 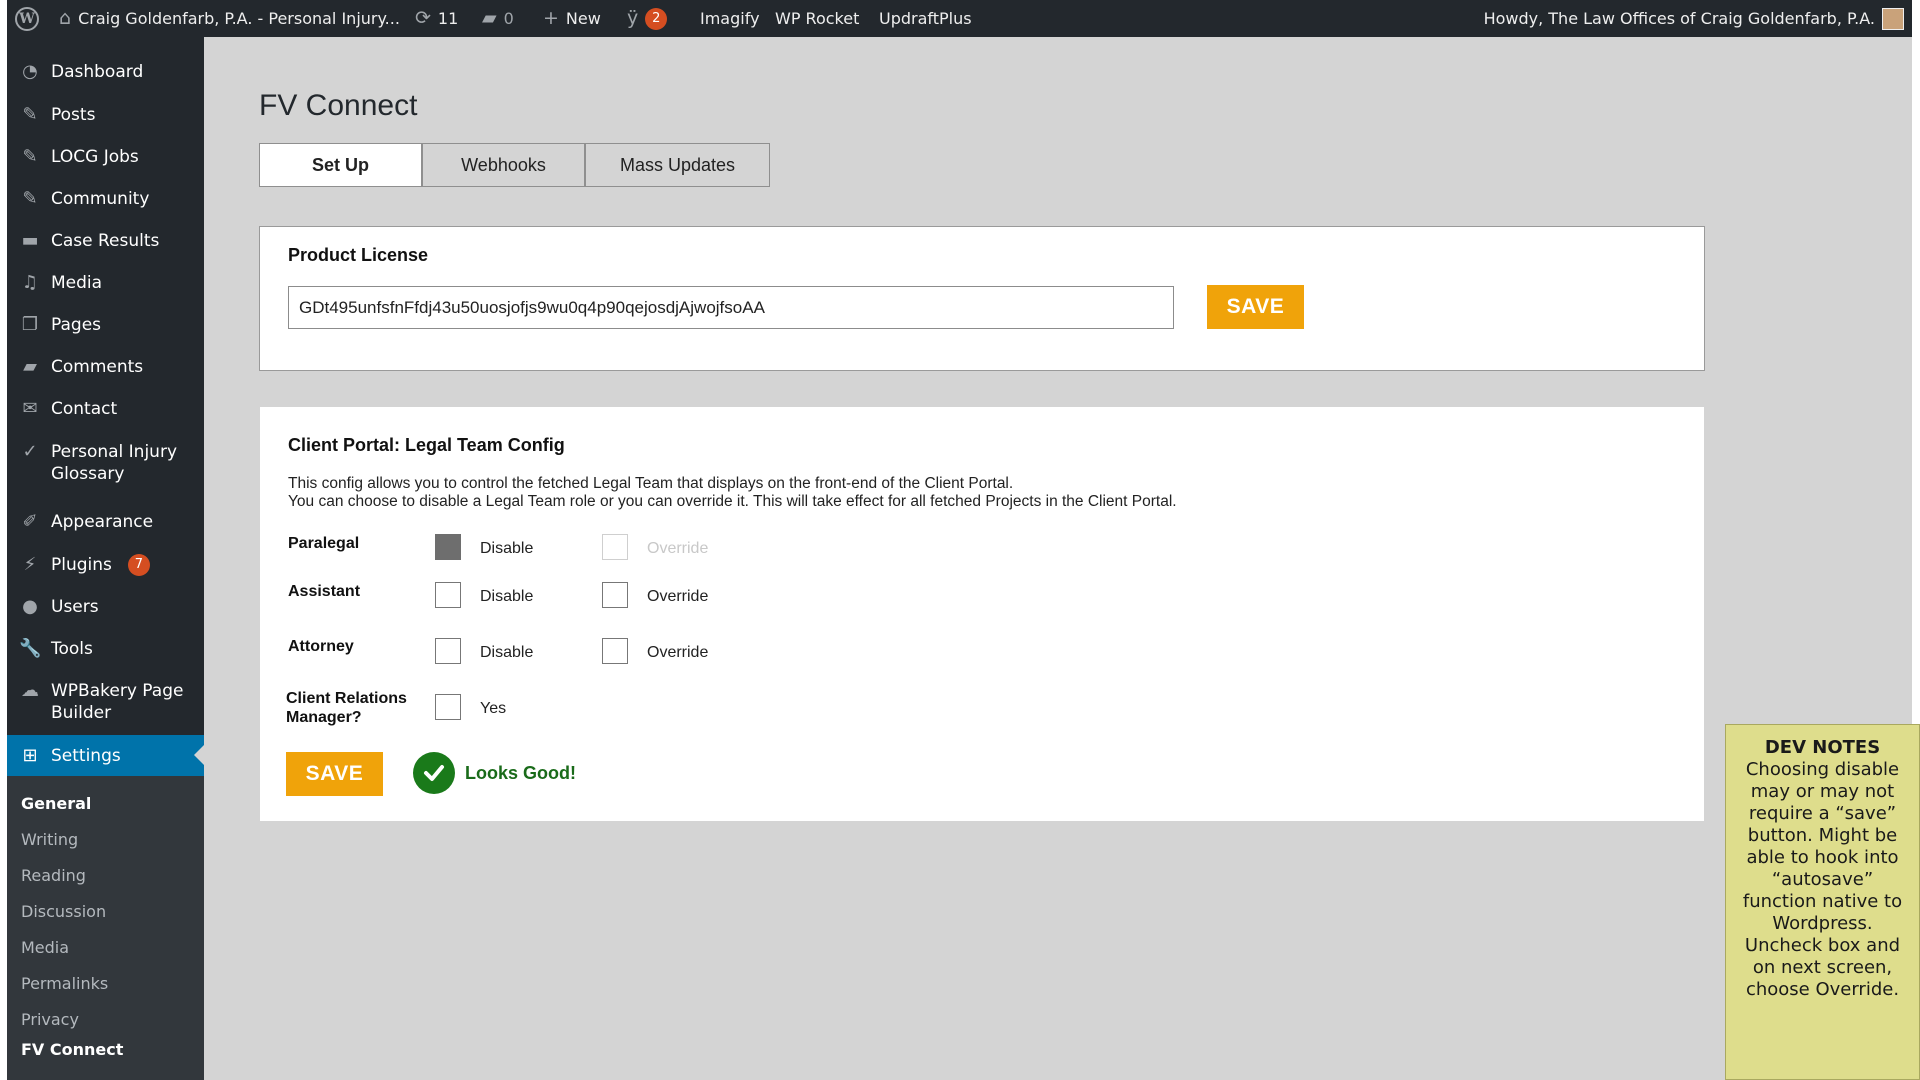 I want to click on sidebar-item-label: LOCG Jobs, so click(x=95, y=157).